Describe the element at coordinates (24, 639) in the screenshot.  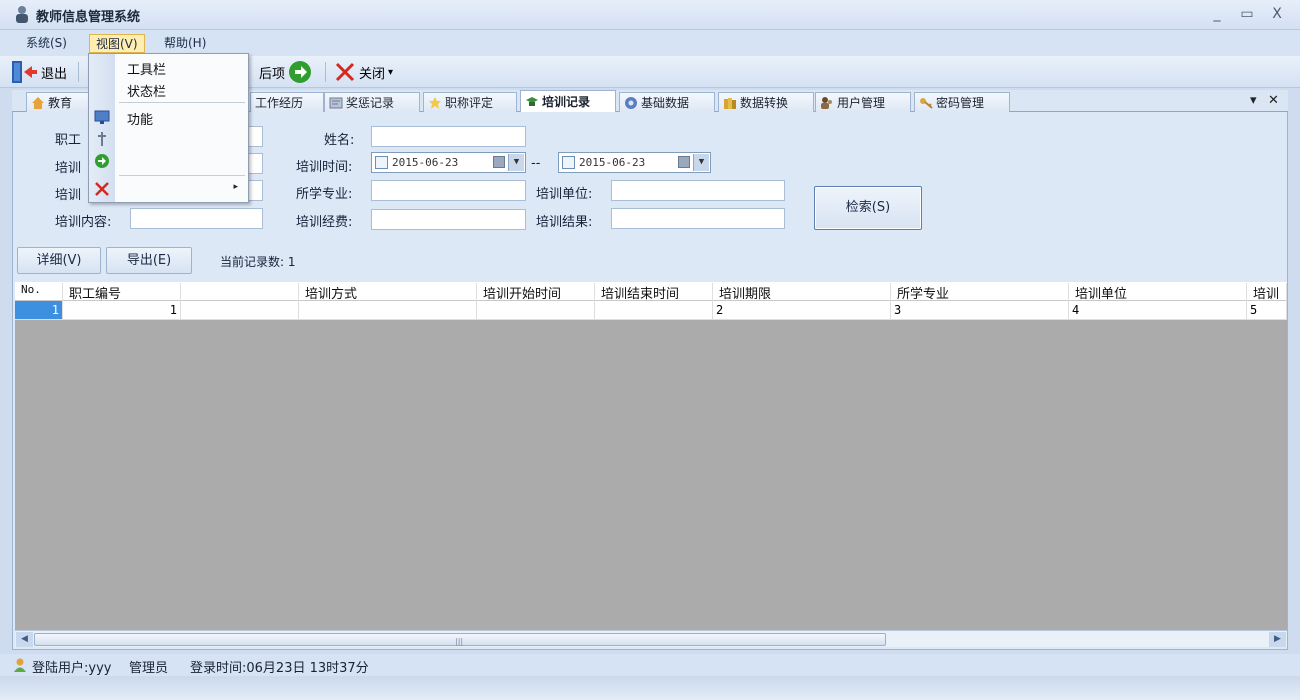
I see `scroll-left-icon: ◀` at that location.